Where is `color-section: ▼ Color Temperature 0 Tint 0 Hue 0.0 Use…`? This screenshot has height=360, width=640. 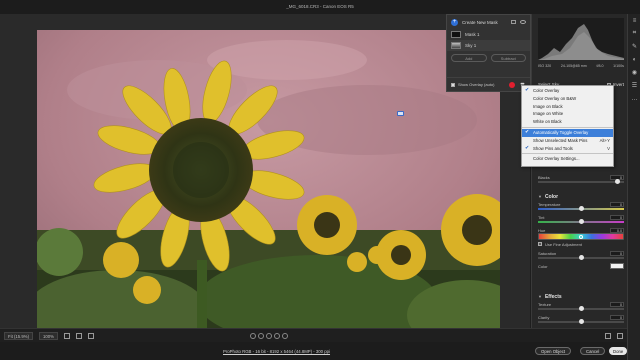 color-section: ▼ Color Temperature 0 Tint 0 Hue 0.0 Use… is located at coordinates (581, 230).